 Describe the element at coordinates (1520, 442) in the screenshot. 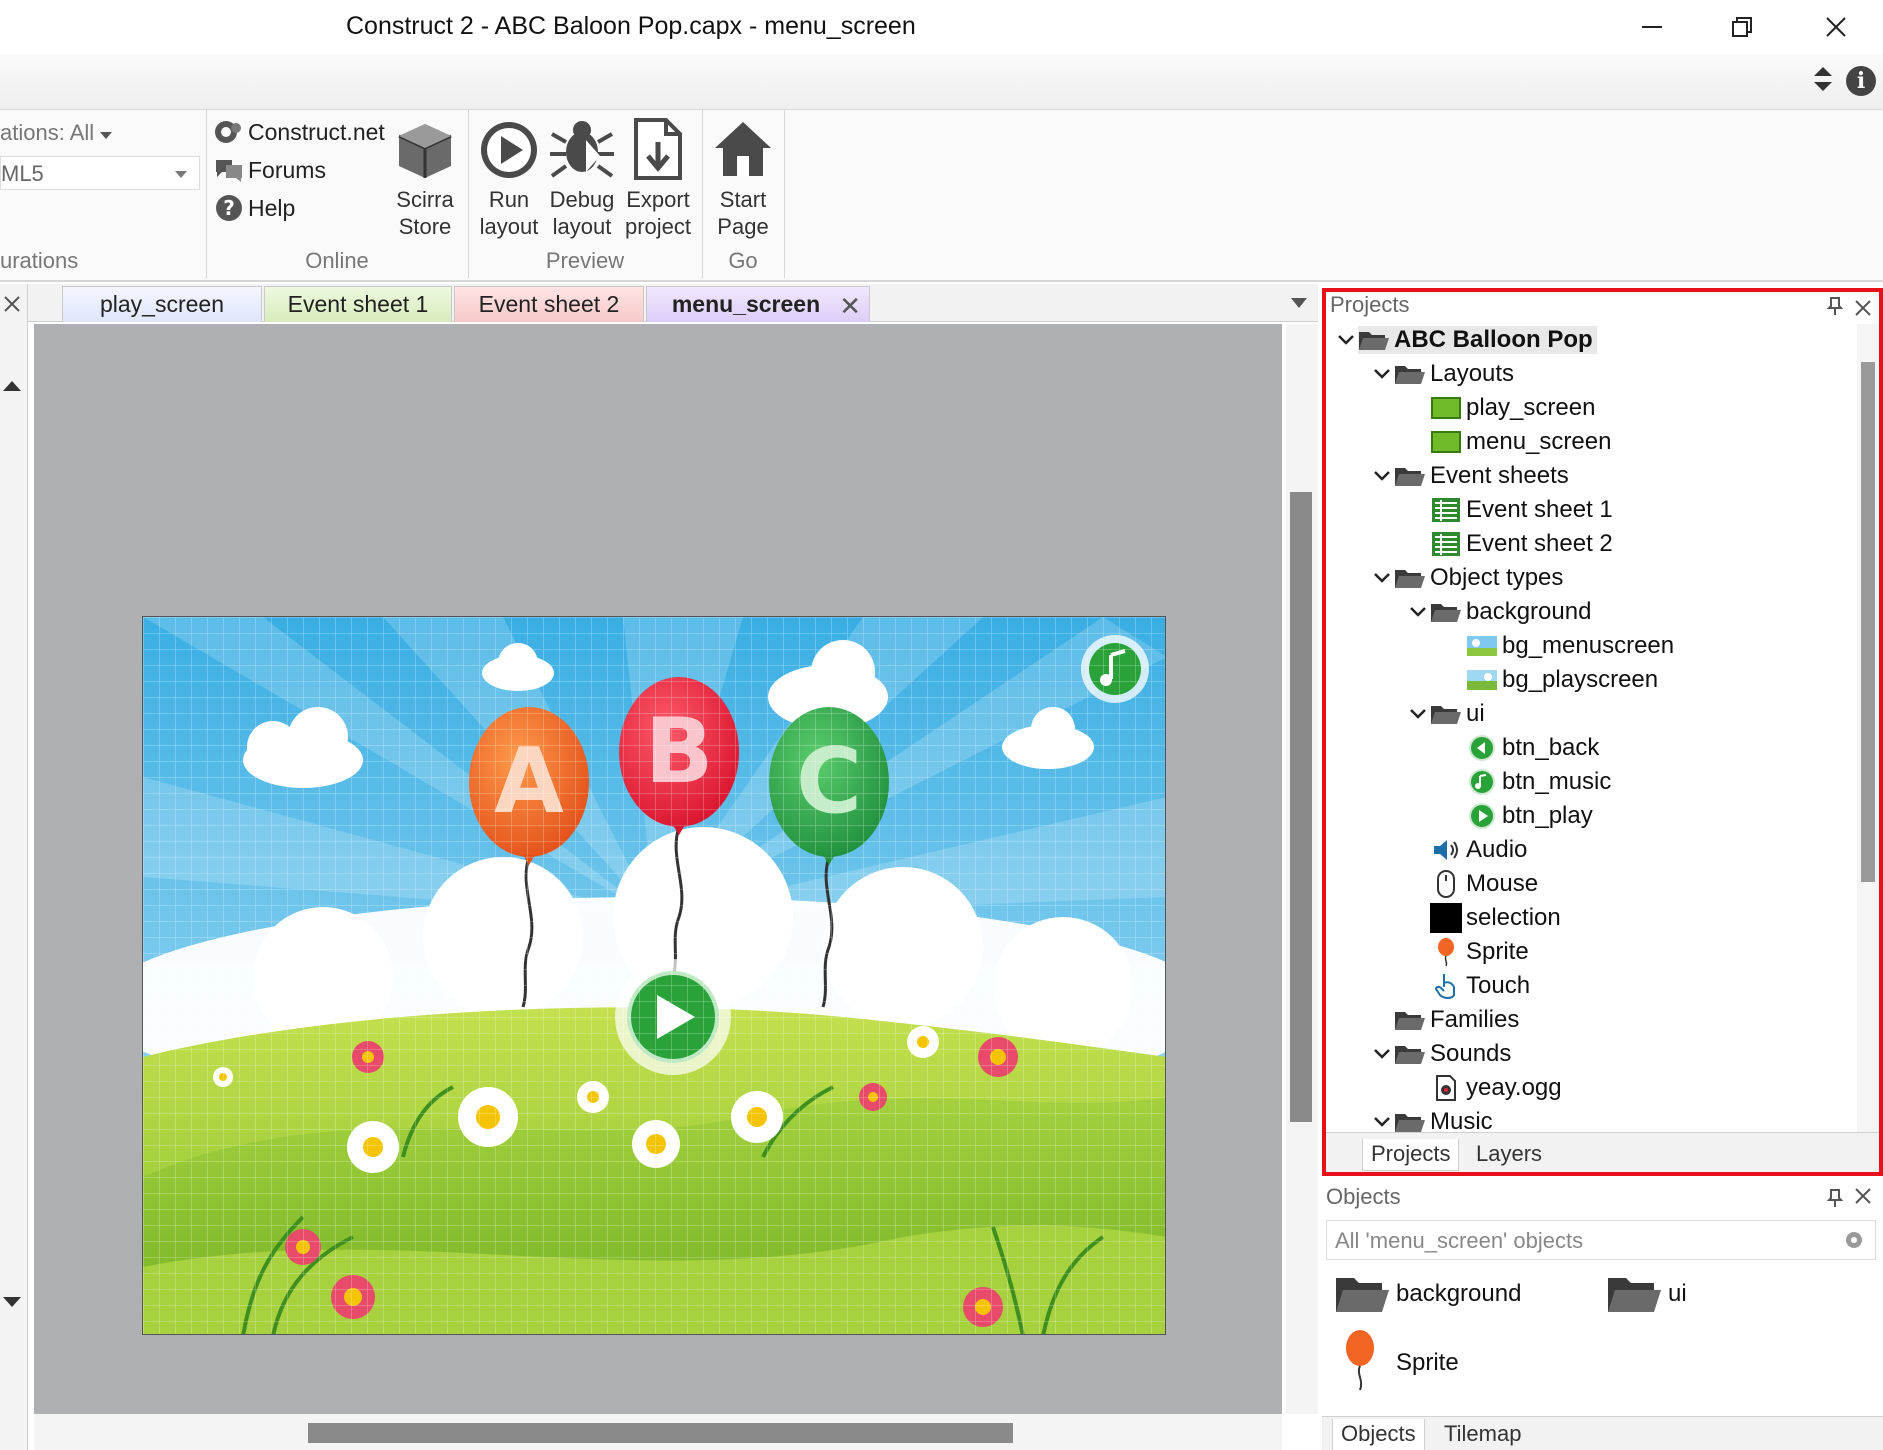

I see `tree-item-menu-screen: menu_screen` at that location.